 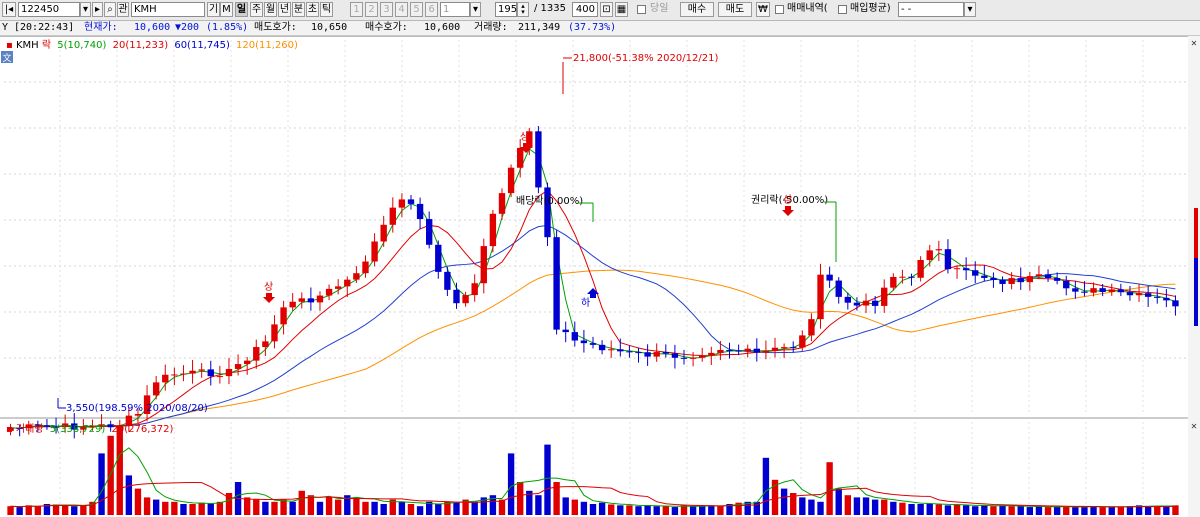 What do you see at coordinates (356, 9) in the screenshot?
I see `tick-1: 1` at bounding box center [356, 9].